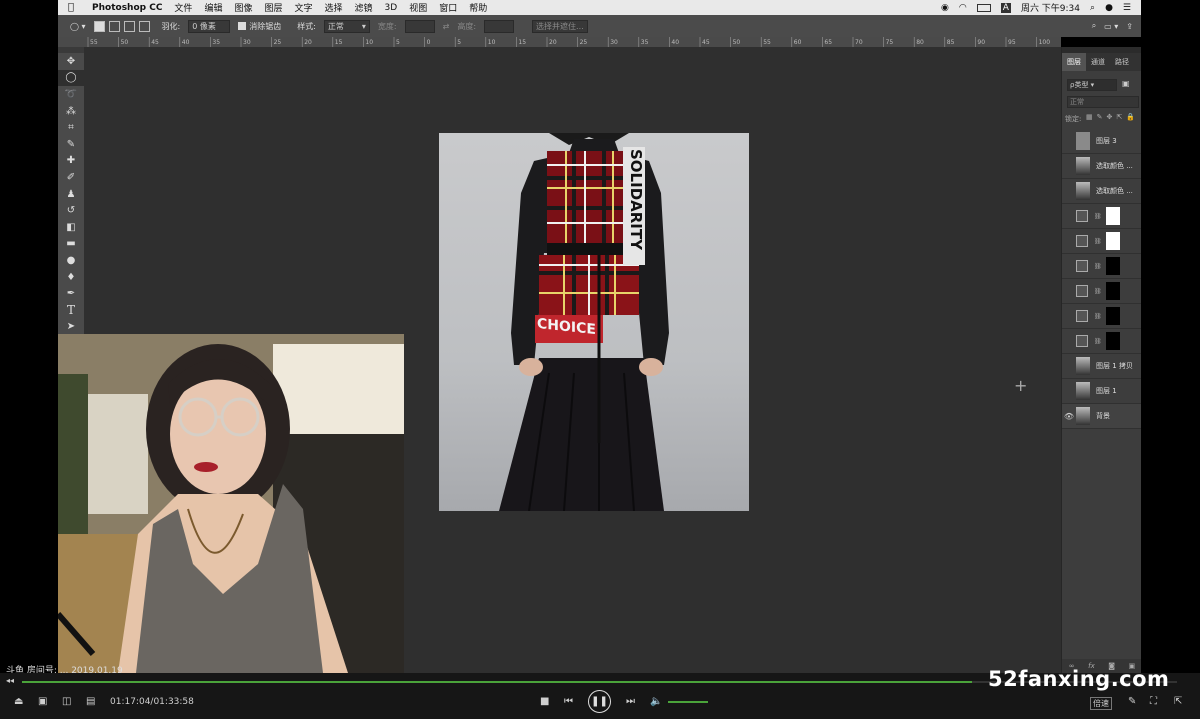 This screenshot has width=1200, height=719. I want to click on crop-icon: ⌗, so click(71, 127).